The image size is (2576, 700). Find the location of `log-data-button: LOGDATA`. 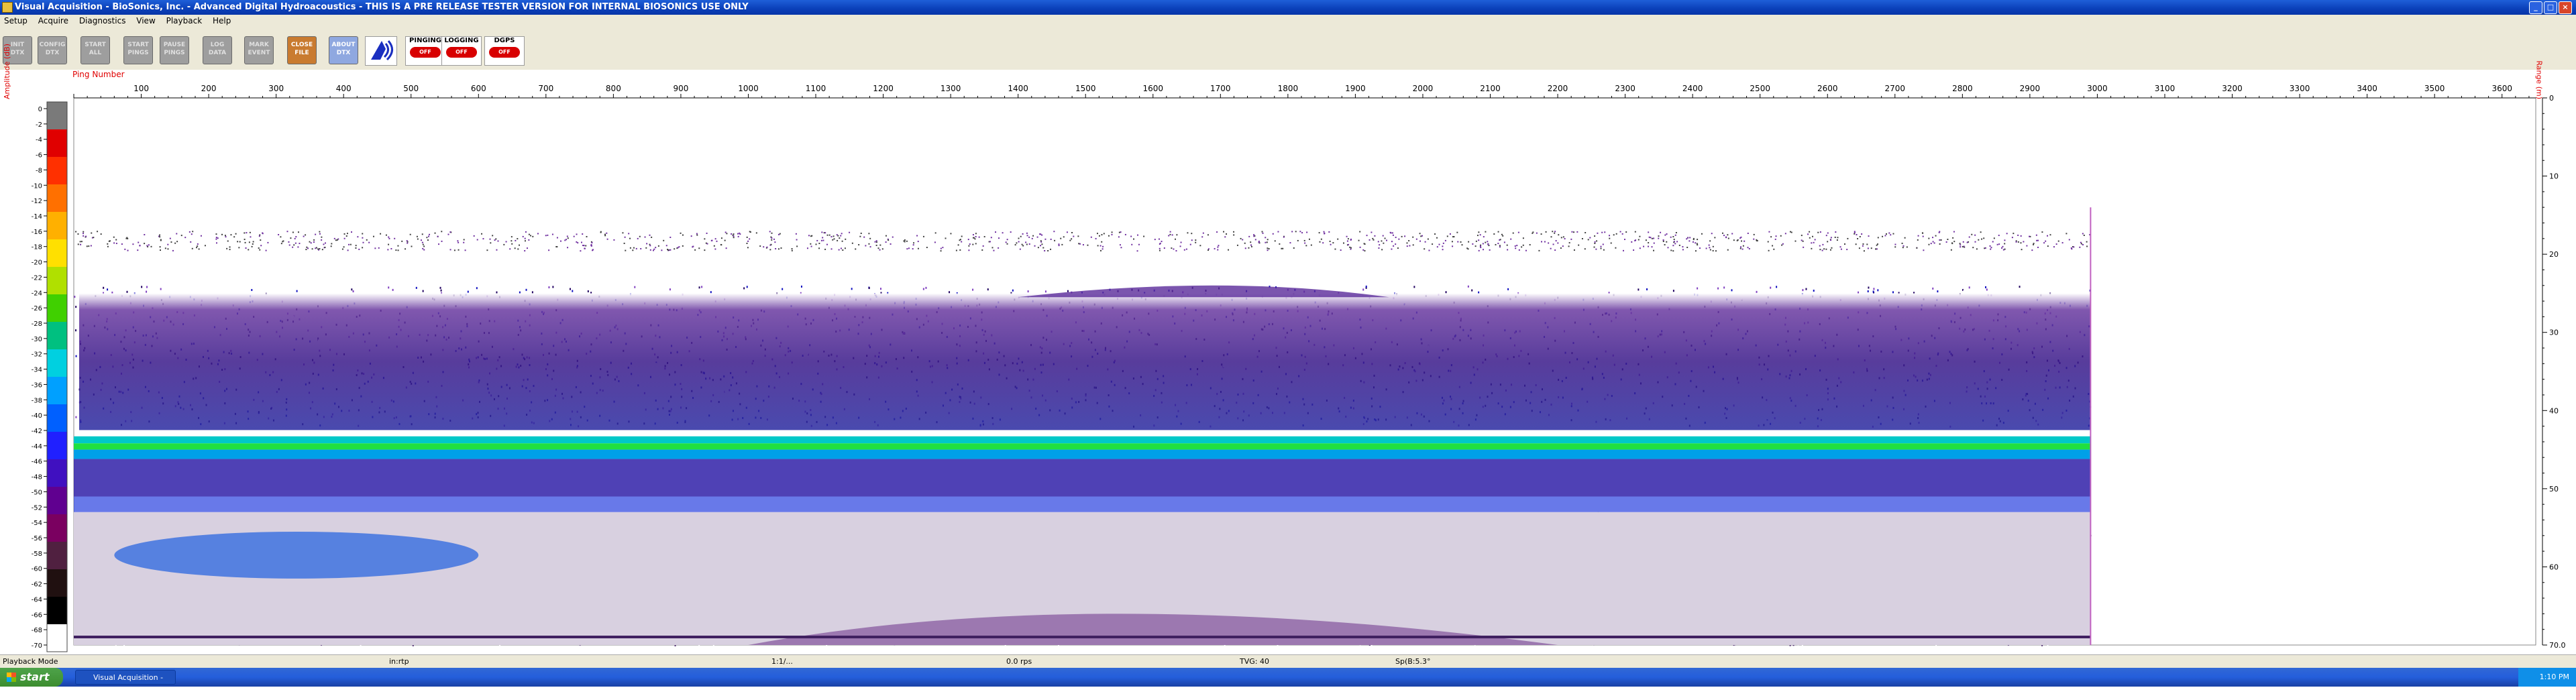

log-data-button: LOGDATA is located at coordinates (217, 50).